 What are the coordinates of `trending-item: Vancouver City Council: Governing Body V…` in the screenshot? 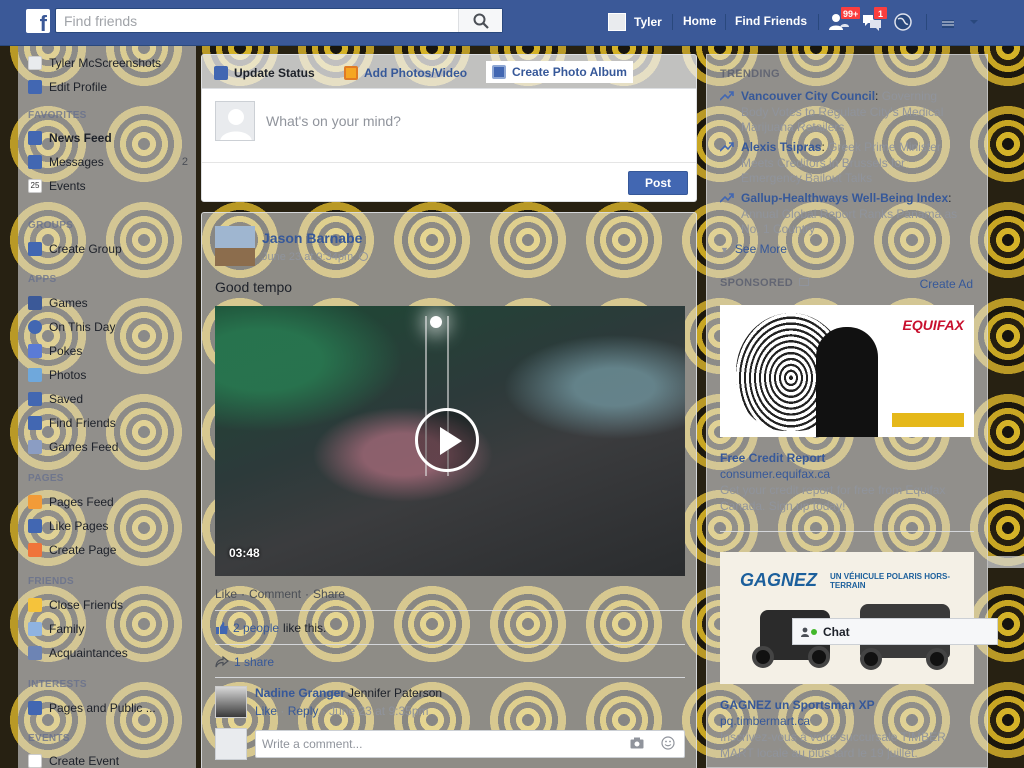 It's located at (840, 112).